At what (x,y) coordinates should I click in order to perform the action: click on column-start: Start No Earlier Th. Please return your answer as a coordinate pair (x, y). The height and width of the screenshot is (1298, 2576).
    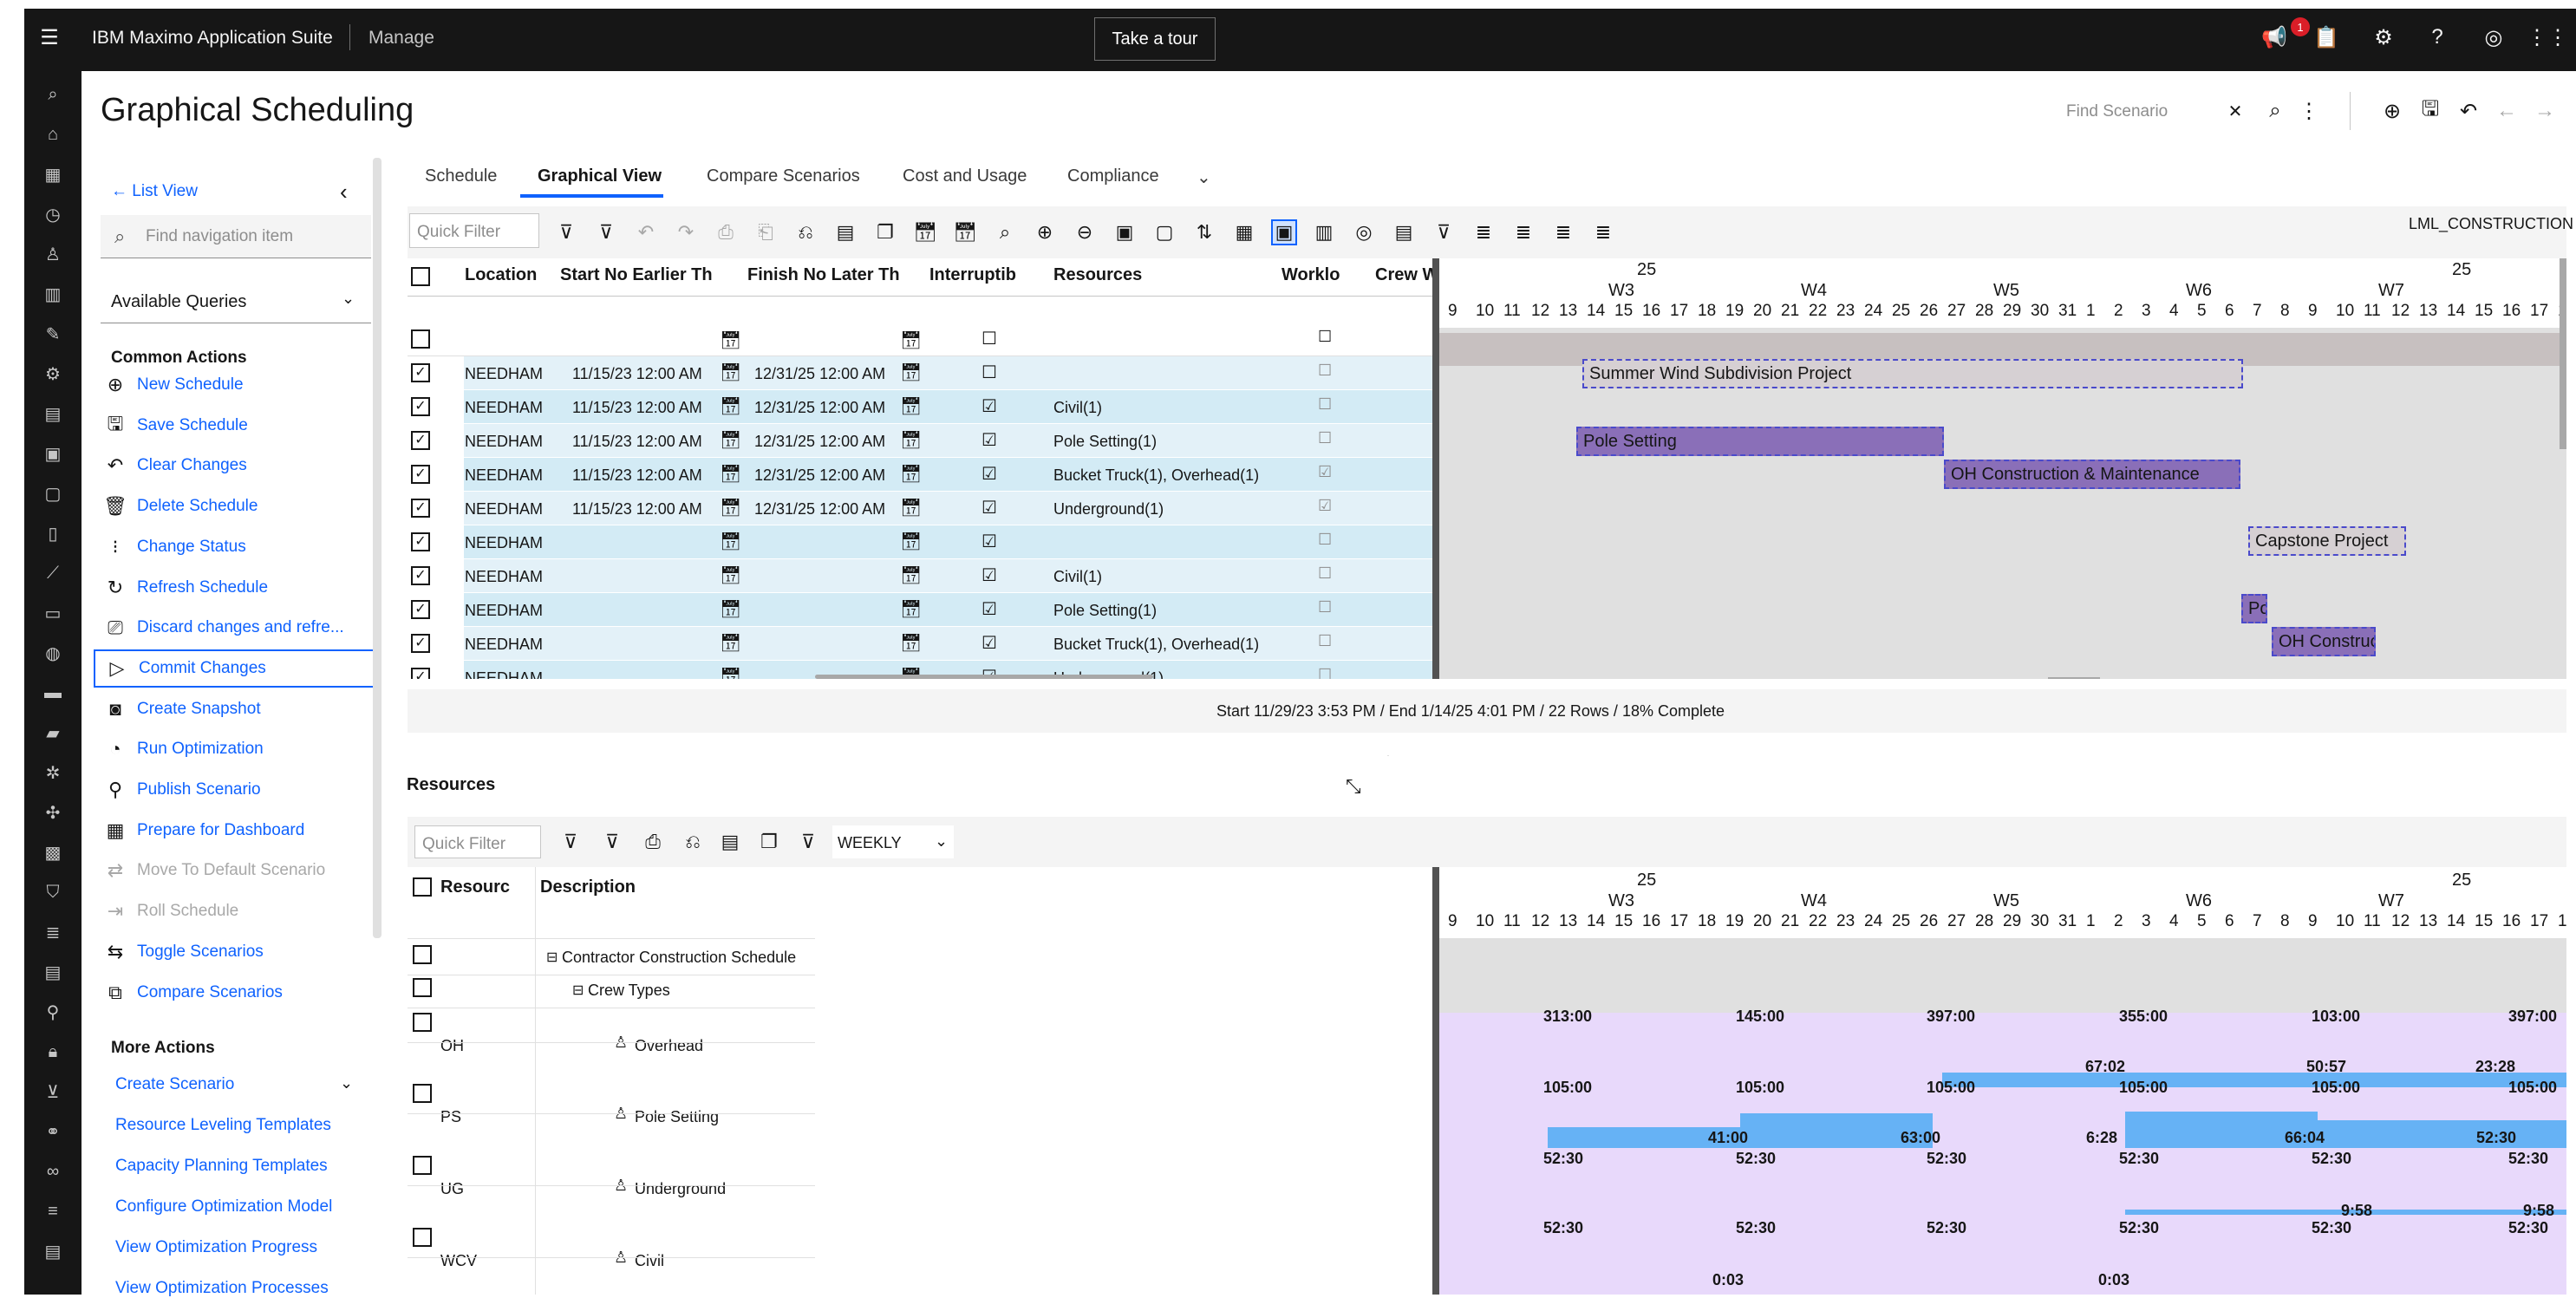
    Looking at the image, I should click on (637, 275).